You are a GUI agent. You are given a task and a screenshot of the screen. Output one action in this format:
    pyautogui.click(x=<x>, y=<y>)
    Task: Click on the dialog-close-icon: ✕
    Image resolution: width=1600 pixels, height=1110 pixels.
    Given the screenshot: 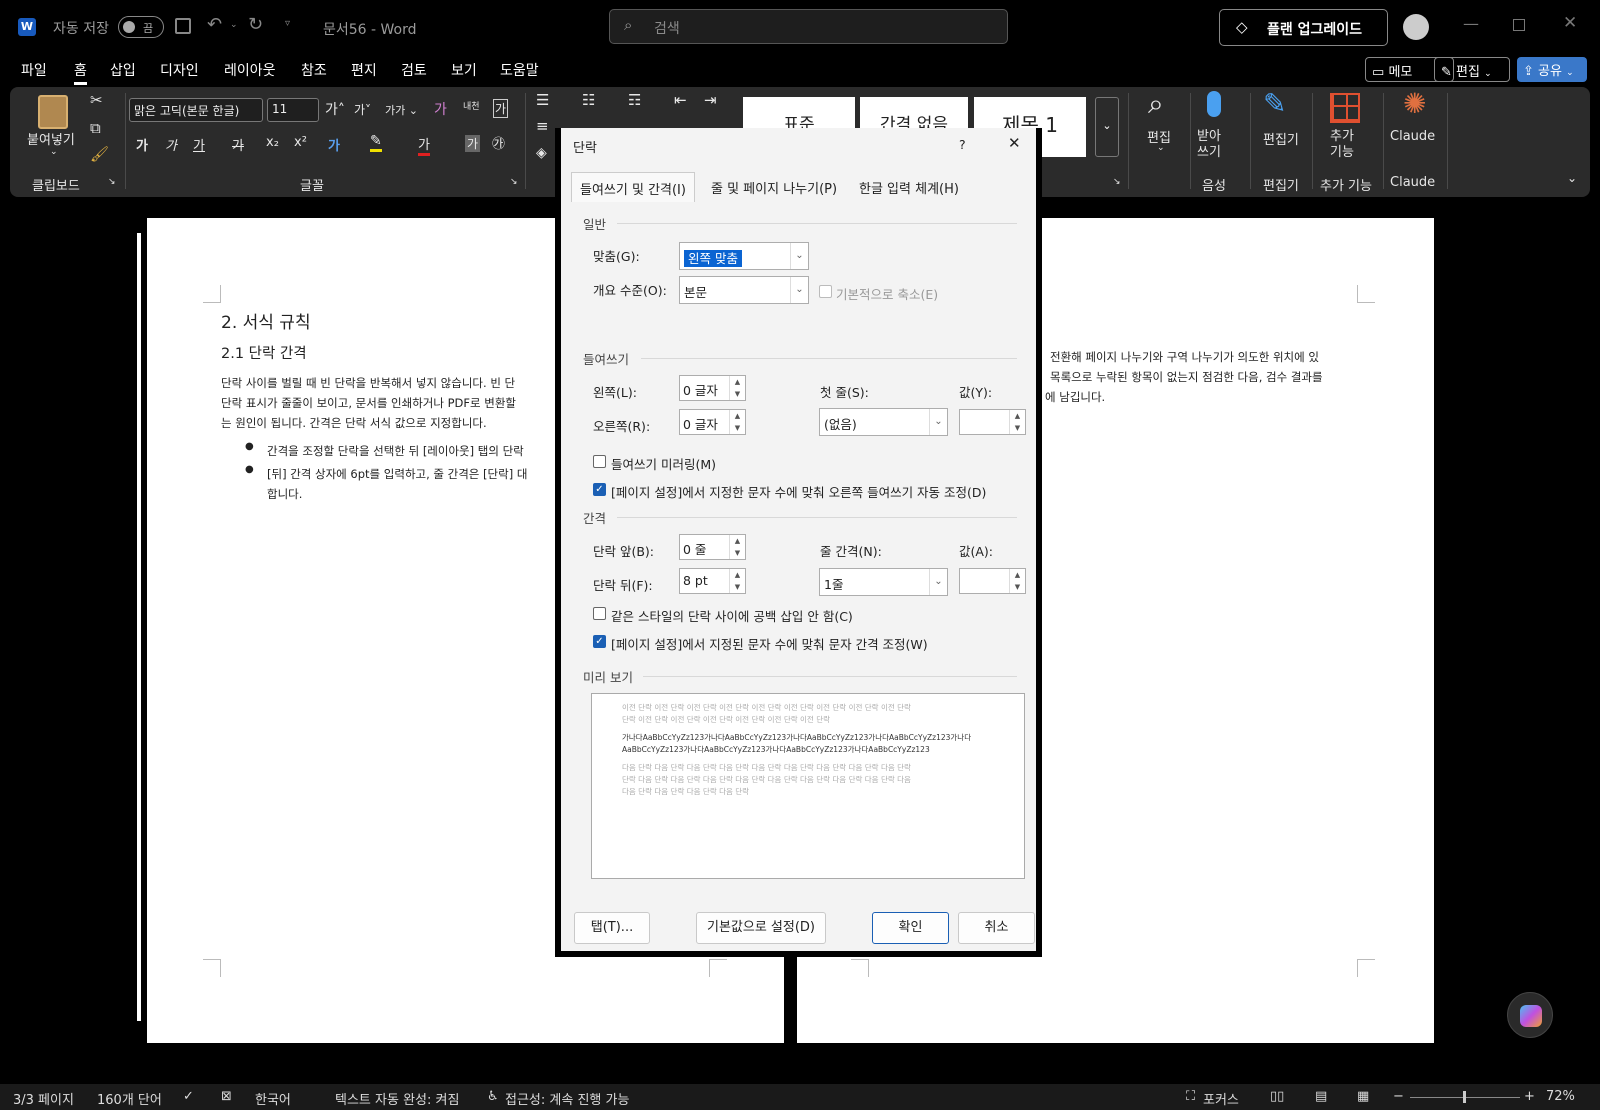 What is the action you would take?
    pyautogui.click(x=1014, y=143)
    